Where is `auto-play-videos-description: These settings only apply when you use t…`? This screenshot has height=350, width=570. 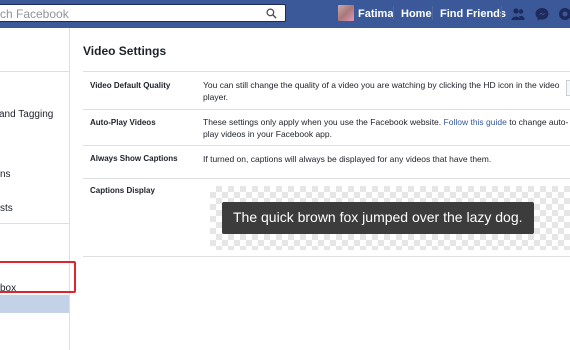 auto-play-videos-description: These settings only apply when you use t… is located at coordinates (386, 128).